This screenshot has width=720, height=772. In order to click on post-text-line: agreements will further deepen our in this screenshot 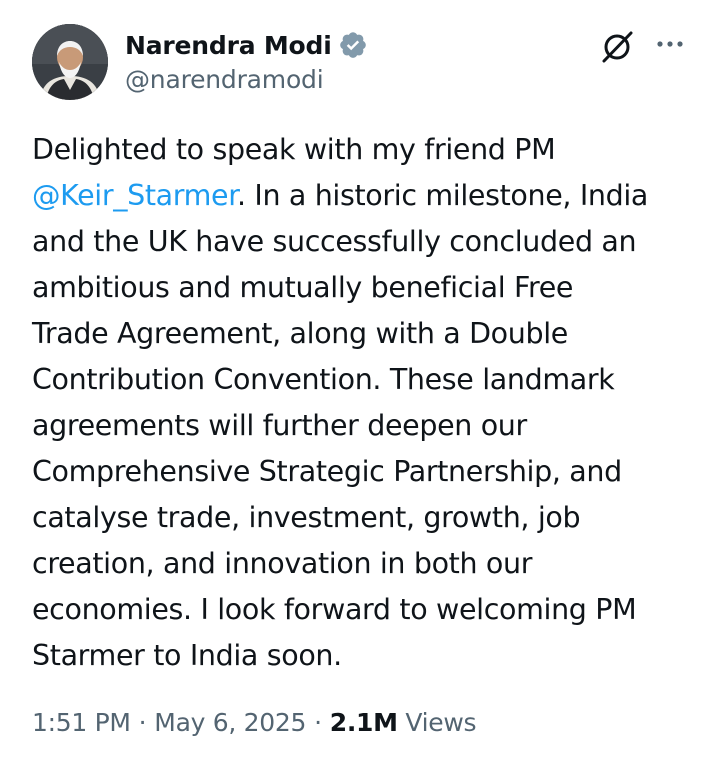, I will do `click(279, 425)`.